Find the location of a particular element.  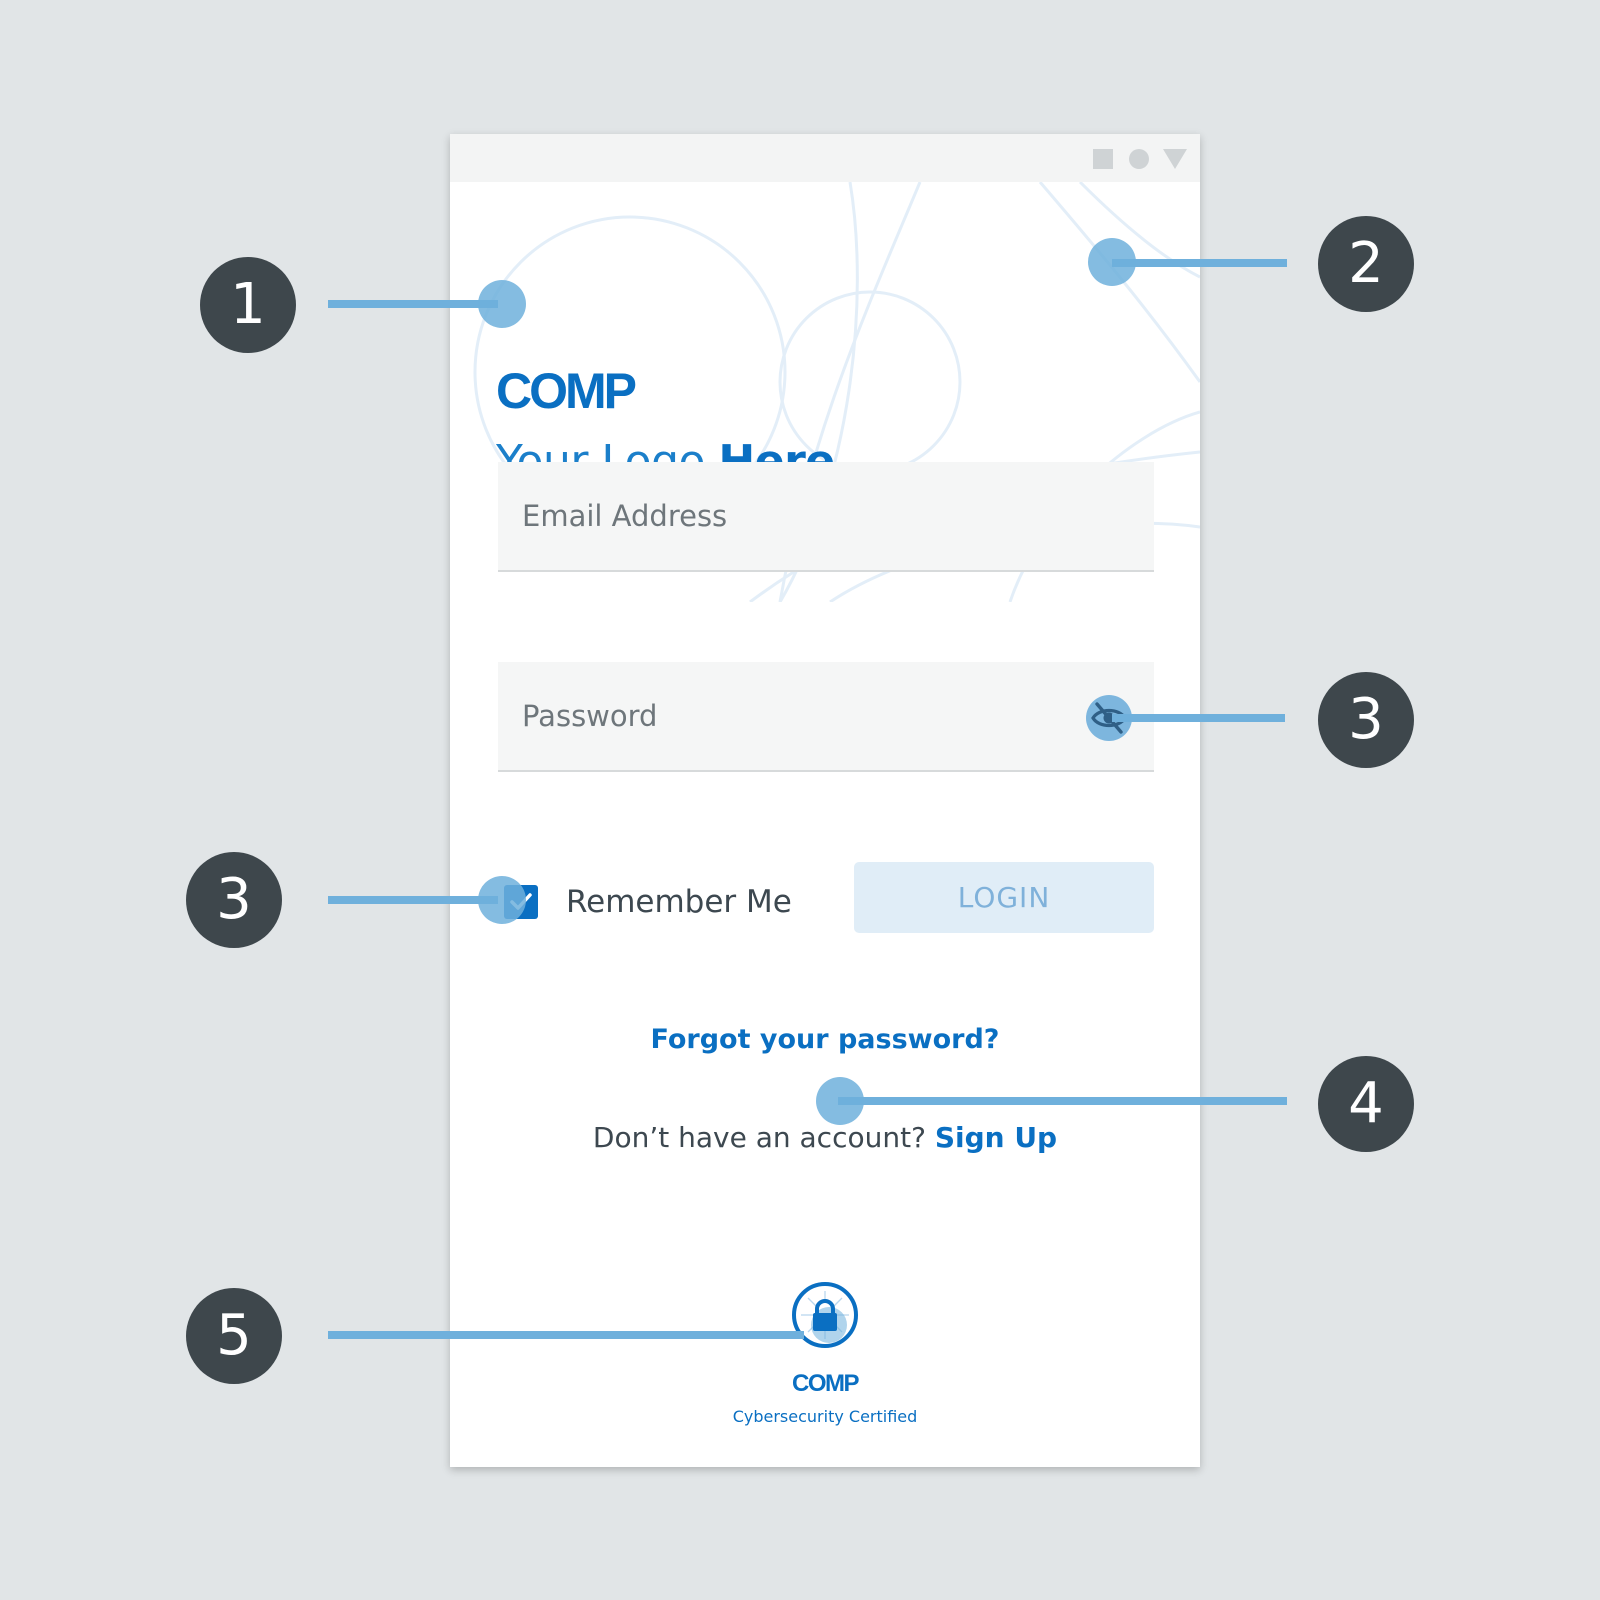

email-field is located at coordinates (826, 517).